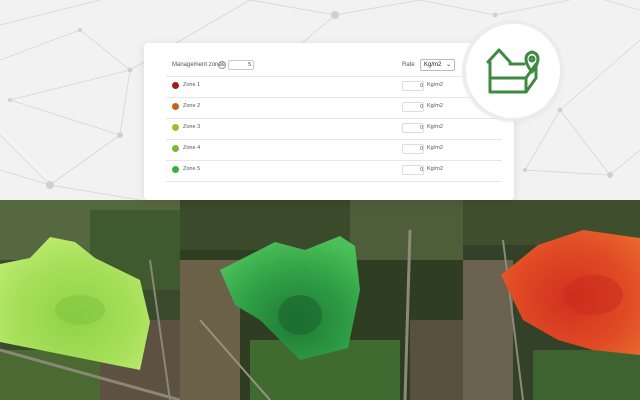 The width and height of the screenshot is (640, 400). Describe the element at coordinates (433, 65) in the screenshot. I see `unit-select-value: Kg/m2` at that location.